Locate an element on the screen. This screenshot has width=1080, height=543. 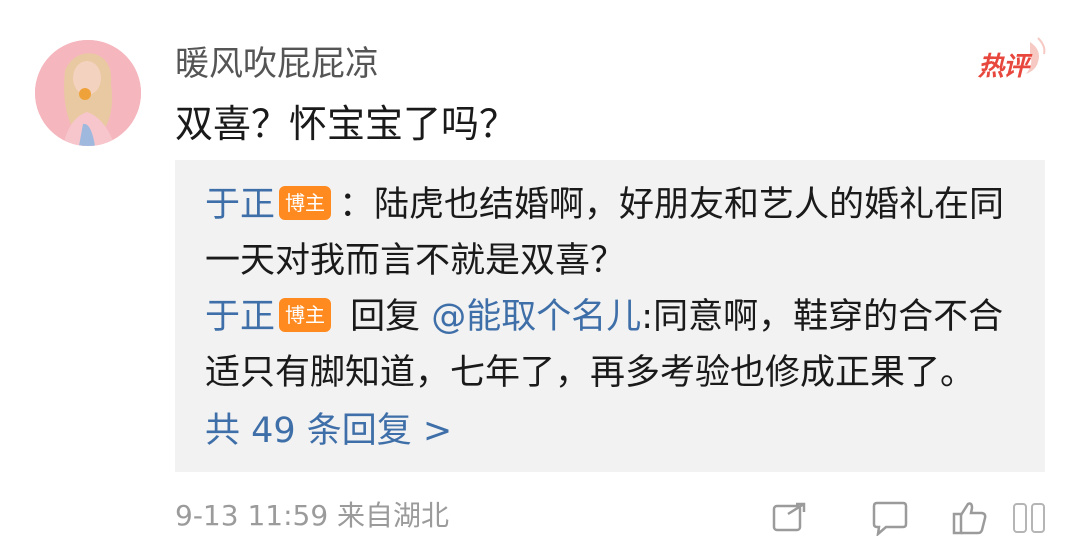
more-icon is located at coordinates (1035, 518).